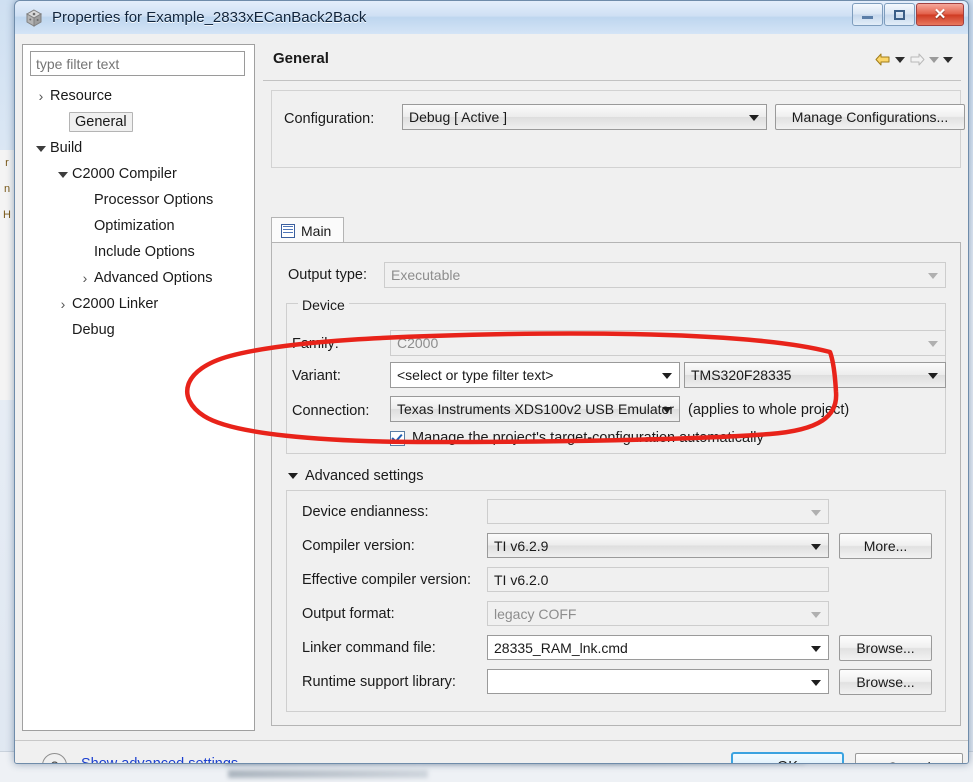 Image resolution: width=973 pixels, height=782 pixels. I want to click on tree-item-general: General, so click(138, 122).